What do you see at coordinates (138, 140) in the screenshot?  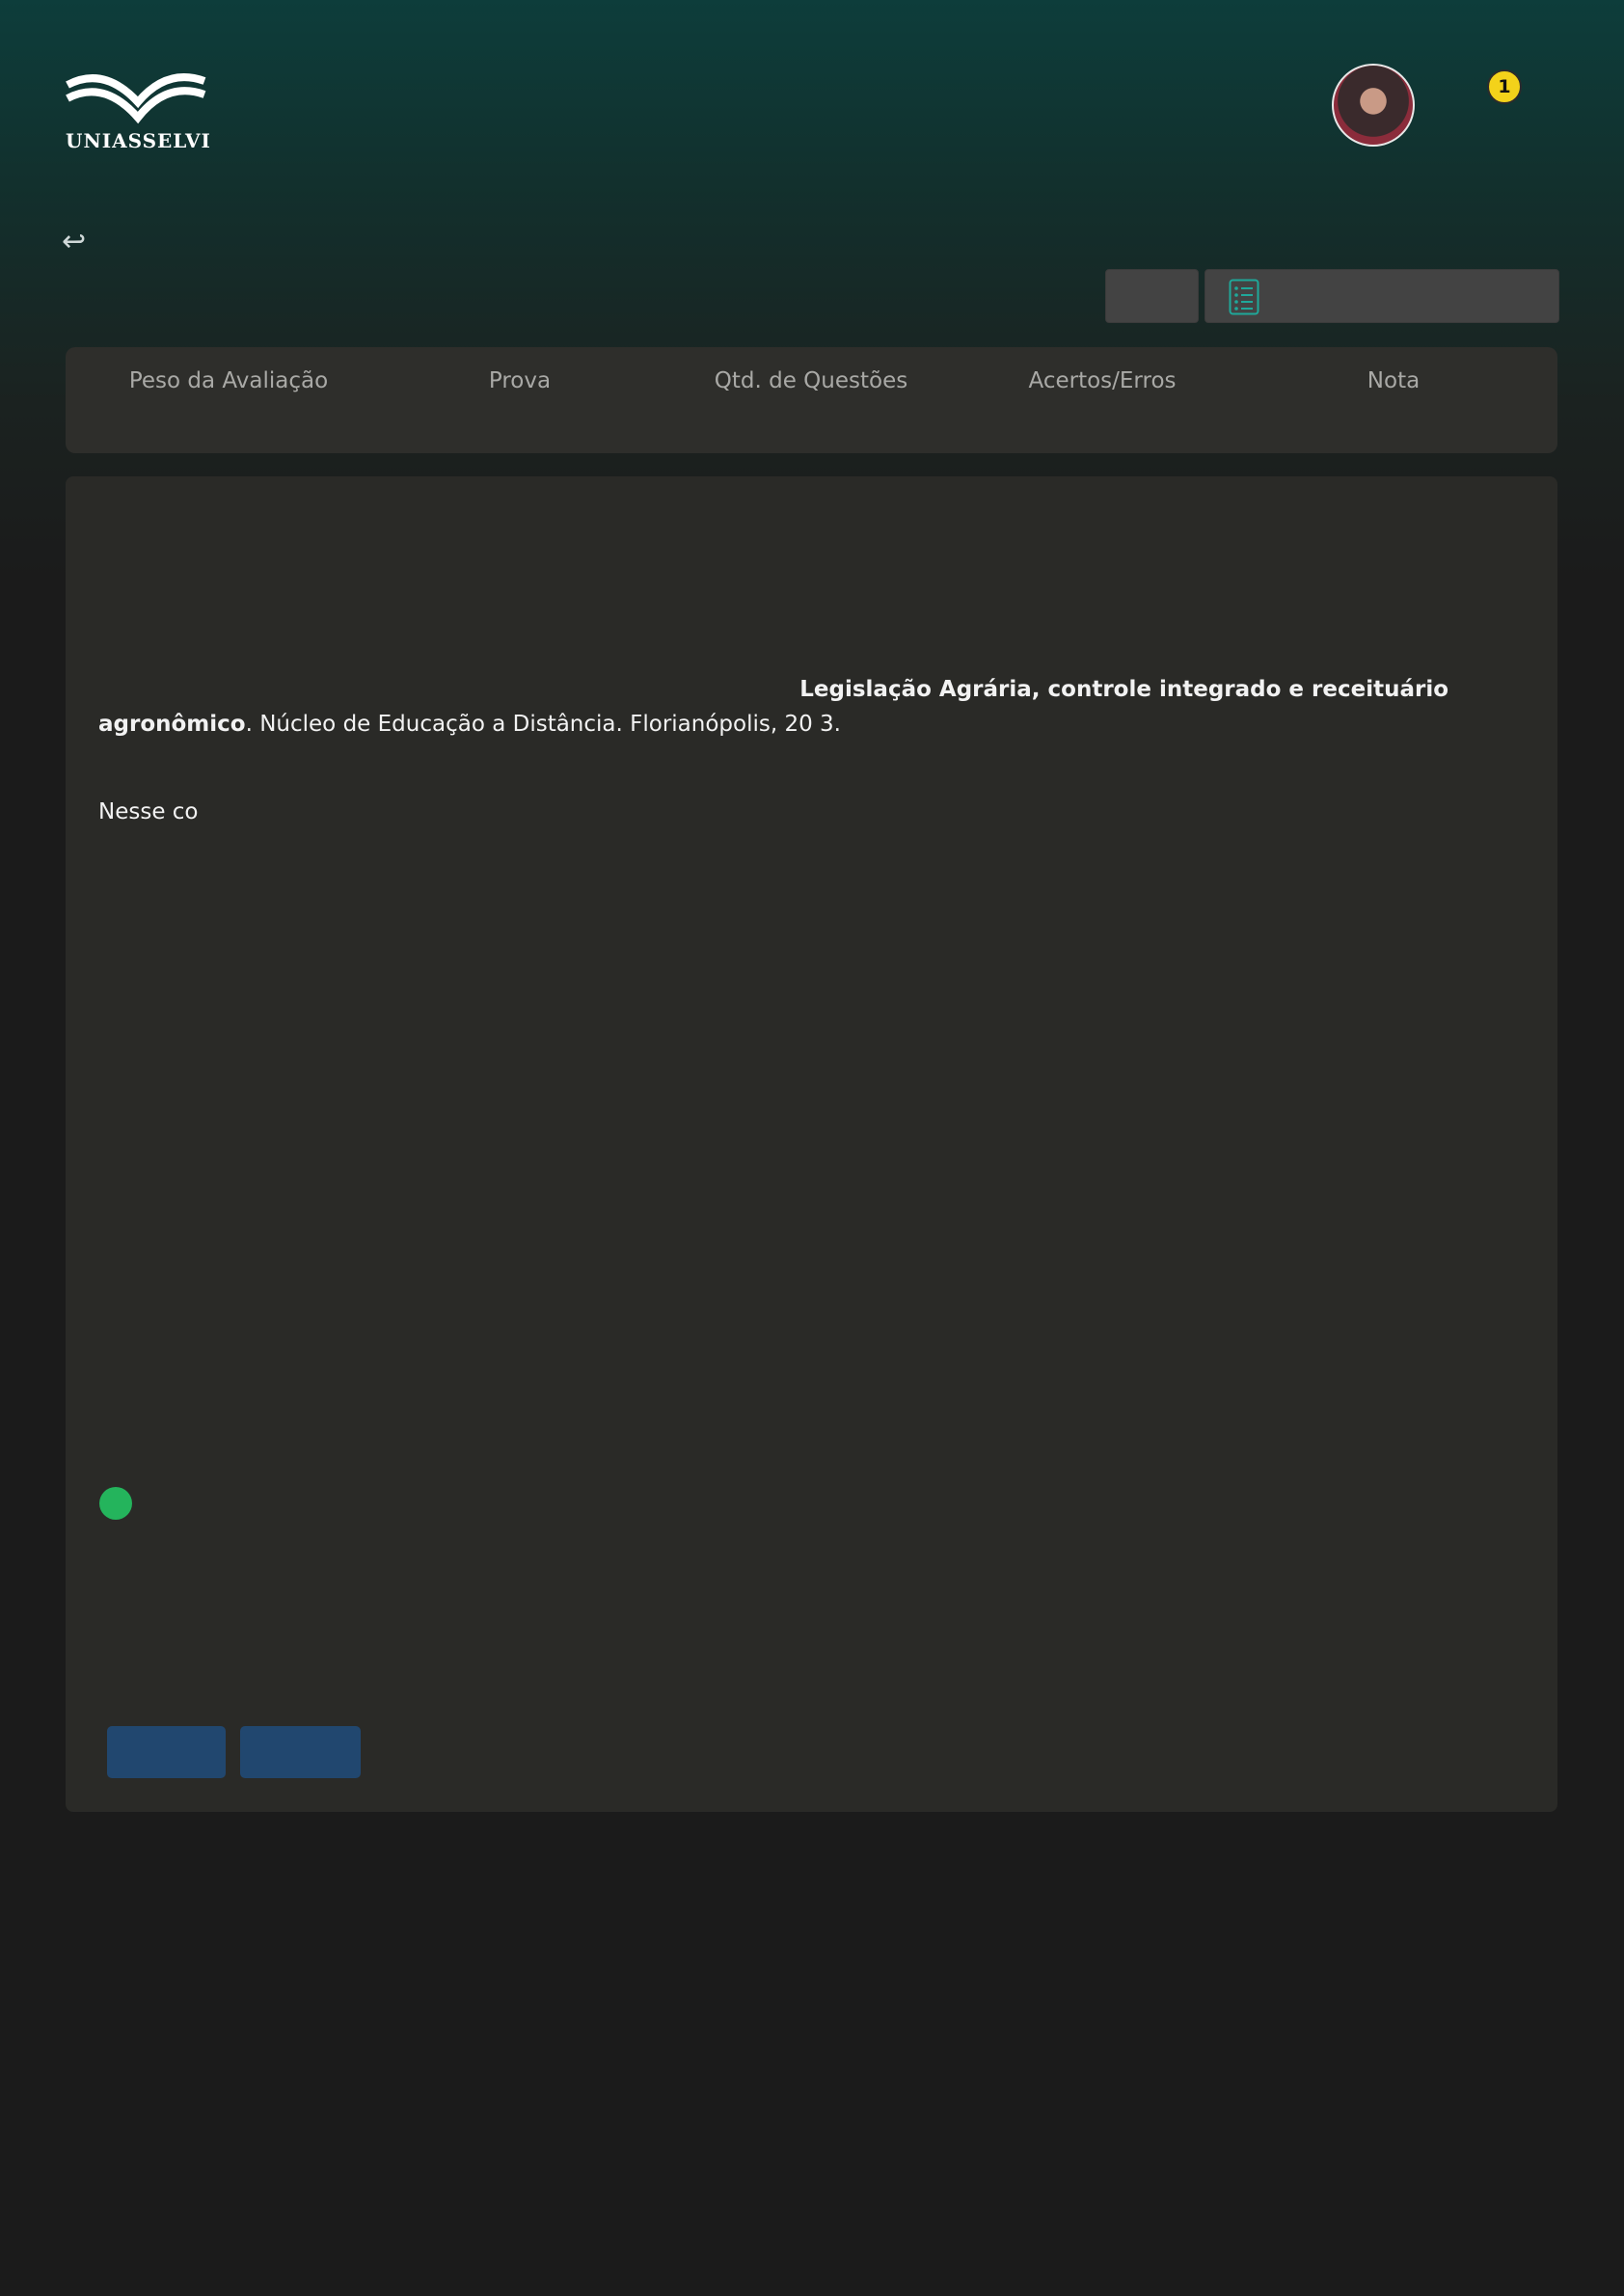 I see `brand-name: UNIASSELVI` at bounding box center [138, 140].